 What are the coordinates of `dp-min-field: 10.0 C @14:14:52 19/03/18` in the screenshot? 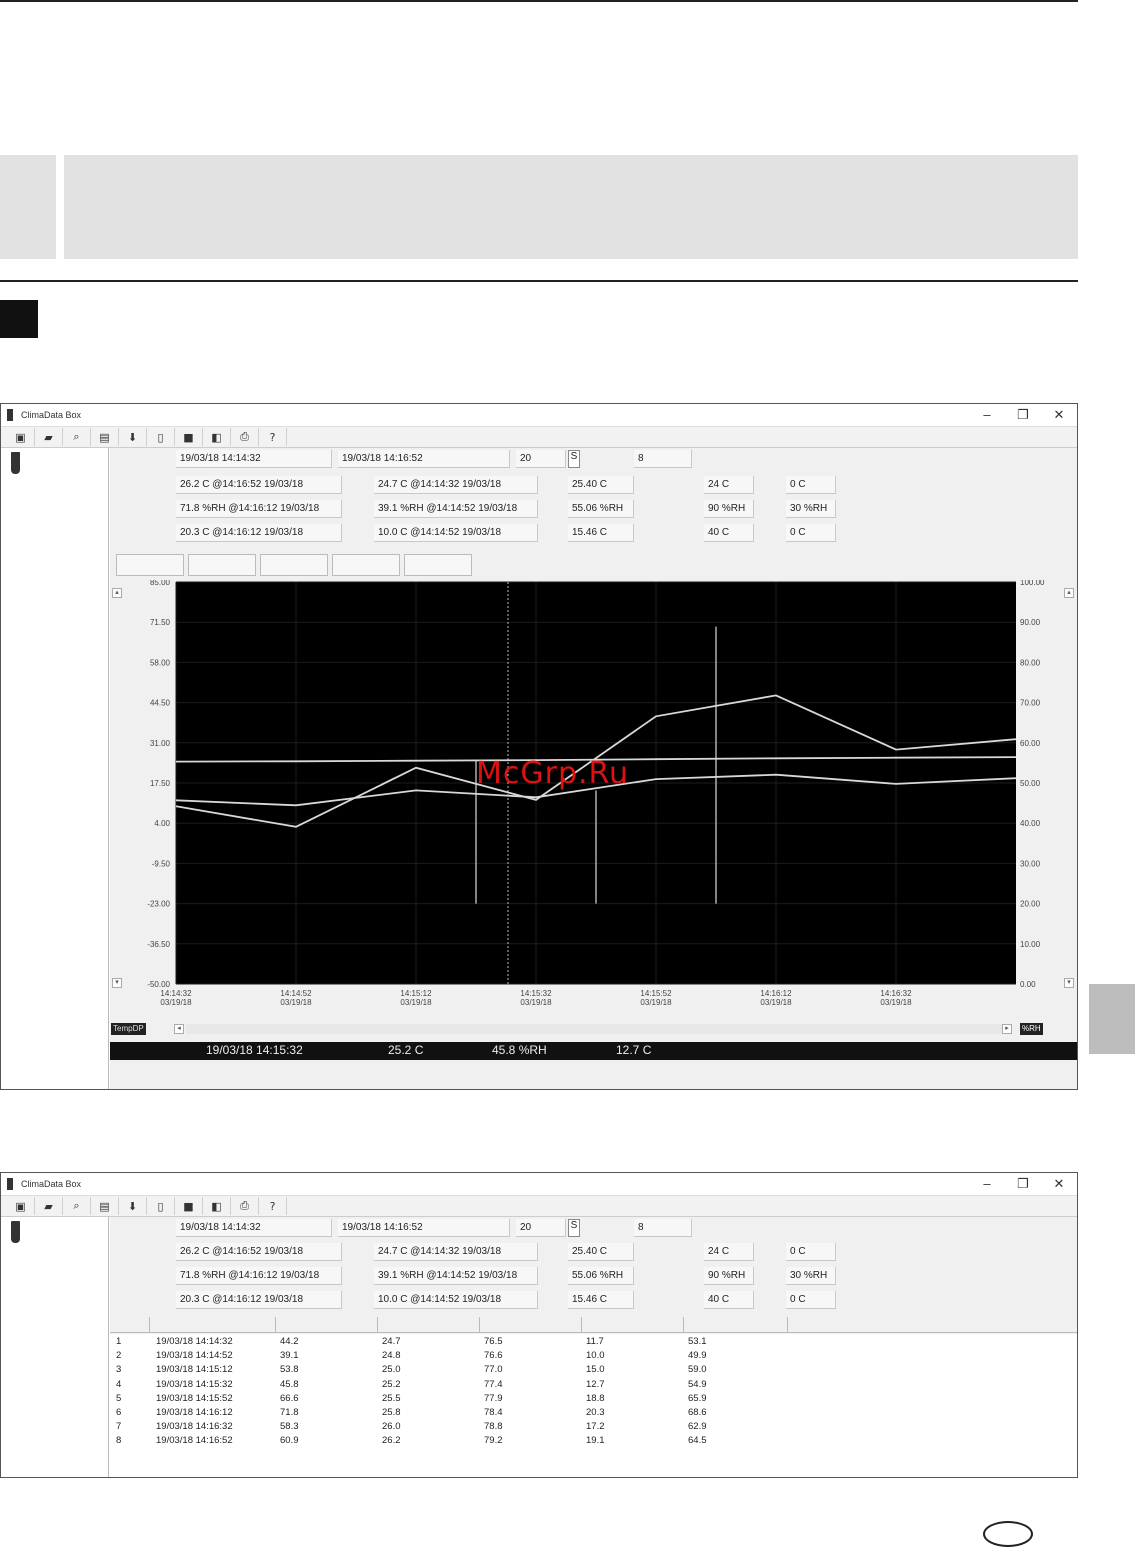 It's located at (456, 533).